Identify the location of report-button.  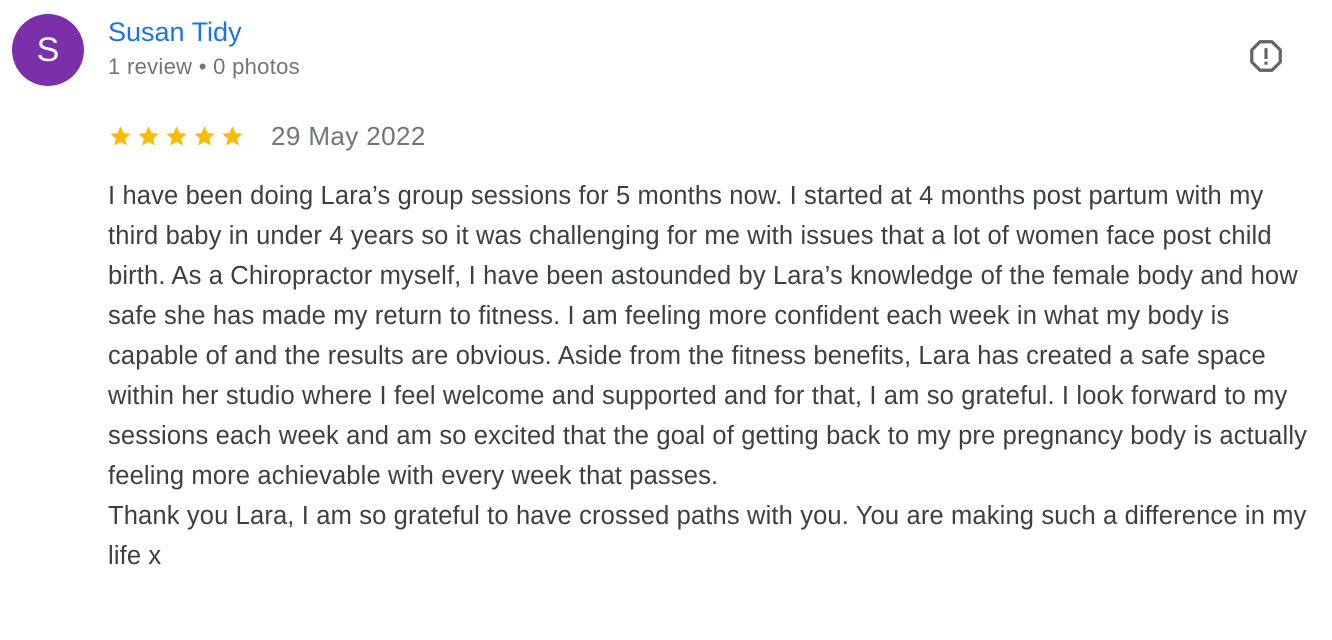
(1266, 56).